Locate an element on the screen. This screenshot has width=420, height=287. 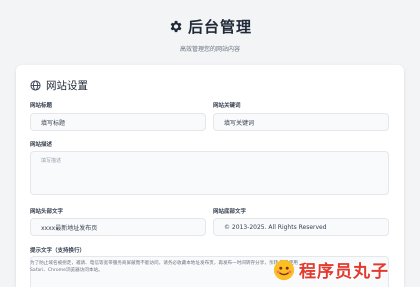
page-subtitle: 高效管理您的网站内容 is located at coordinates (209, 49).